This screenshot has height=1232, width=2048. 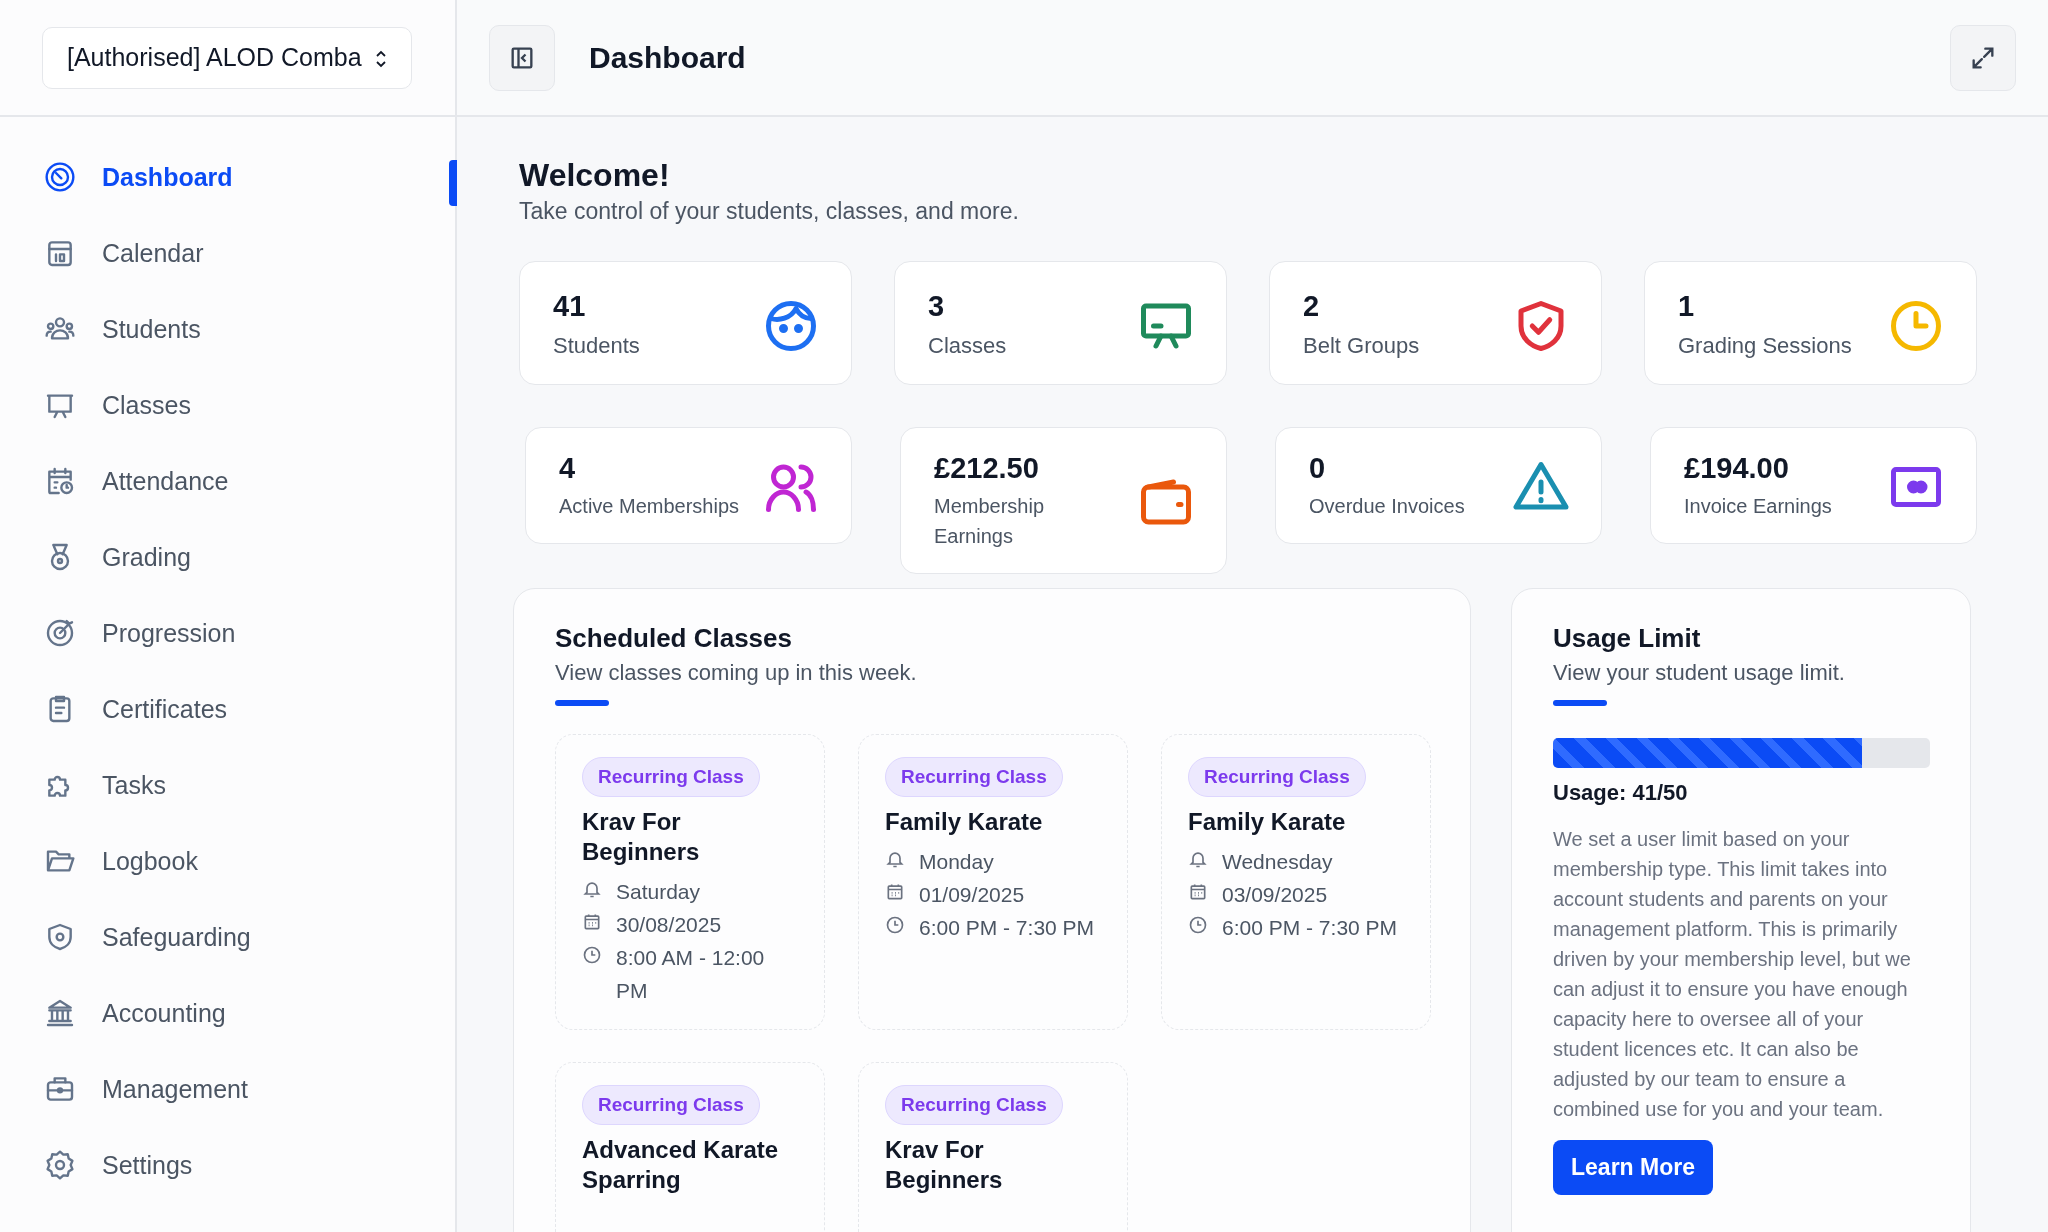 I want to click on welcome-heading: Welcome!, so click(x=595, y=175).